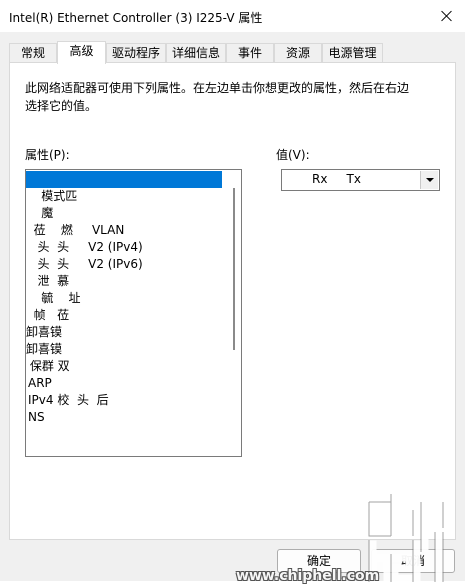 The height and width of the screenshot is (588, 465). What do you see at coordinates (429, 180) in the screenshot?
I see `chevron-down-icon` at bounding box center [429, 180].